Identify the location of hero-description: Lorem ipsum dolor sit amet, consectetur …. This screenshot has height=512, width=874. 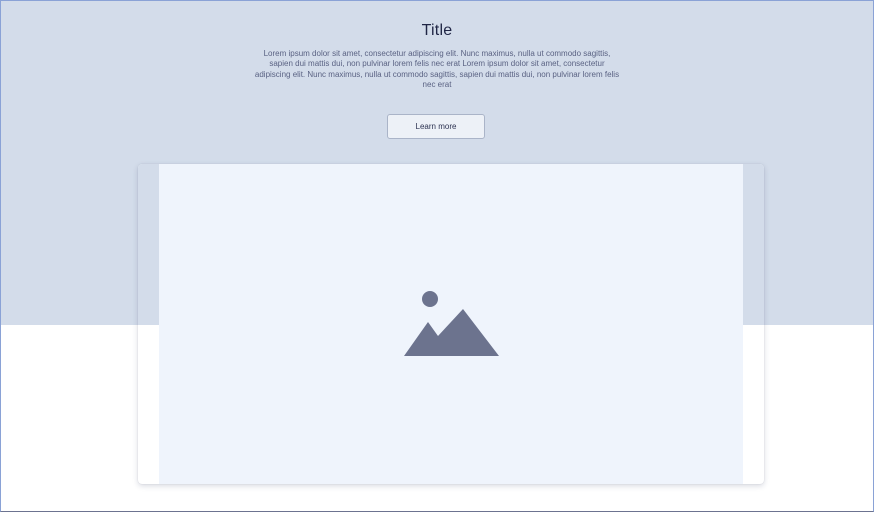
(437, 69).